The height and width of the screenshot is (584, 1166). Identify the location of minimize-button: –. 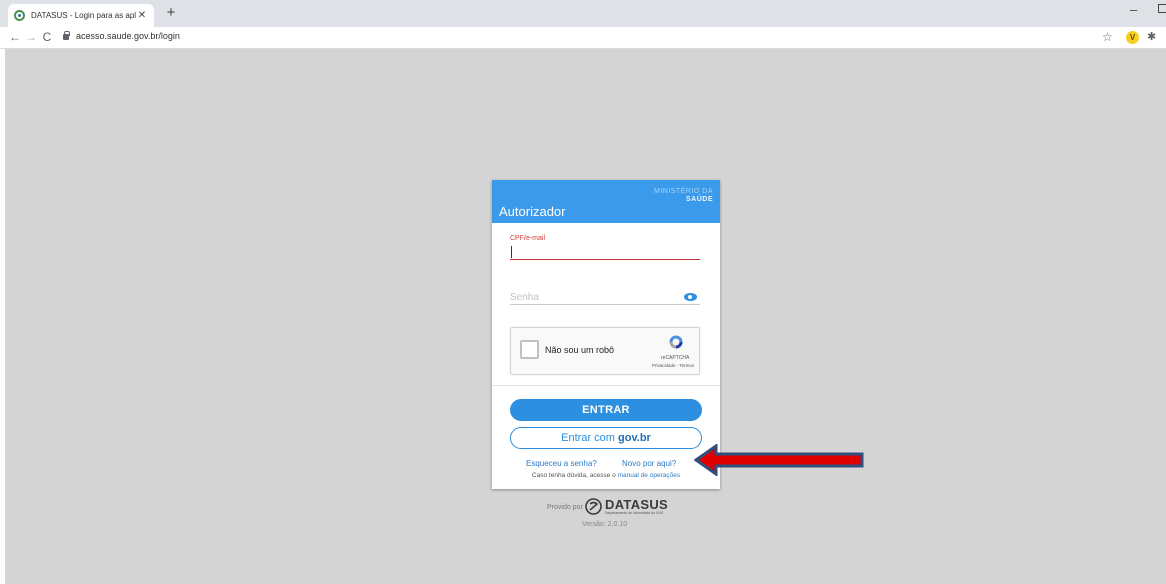
(1133, 9).